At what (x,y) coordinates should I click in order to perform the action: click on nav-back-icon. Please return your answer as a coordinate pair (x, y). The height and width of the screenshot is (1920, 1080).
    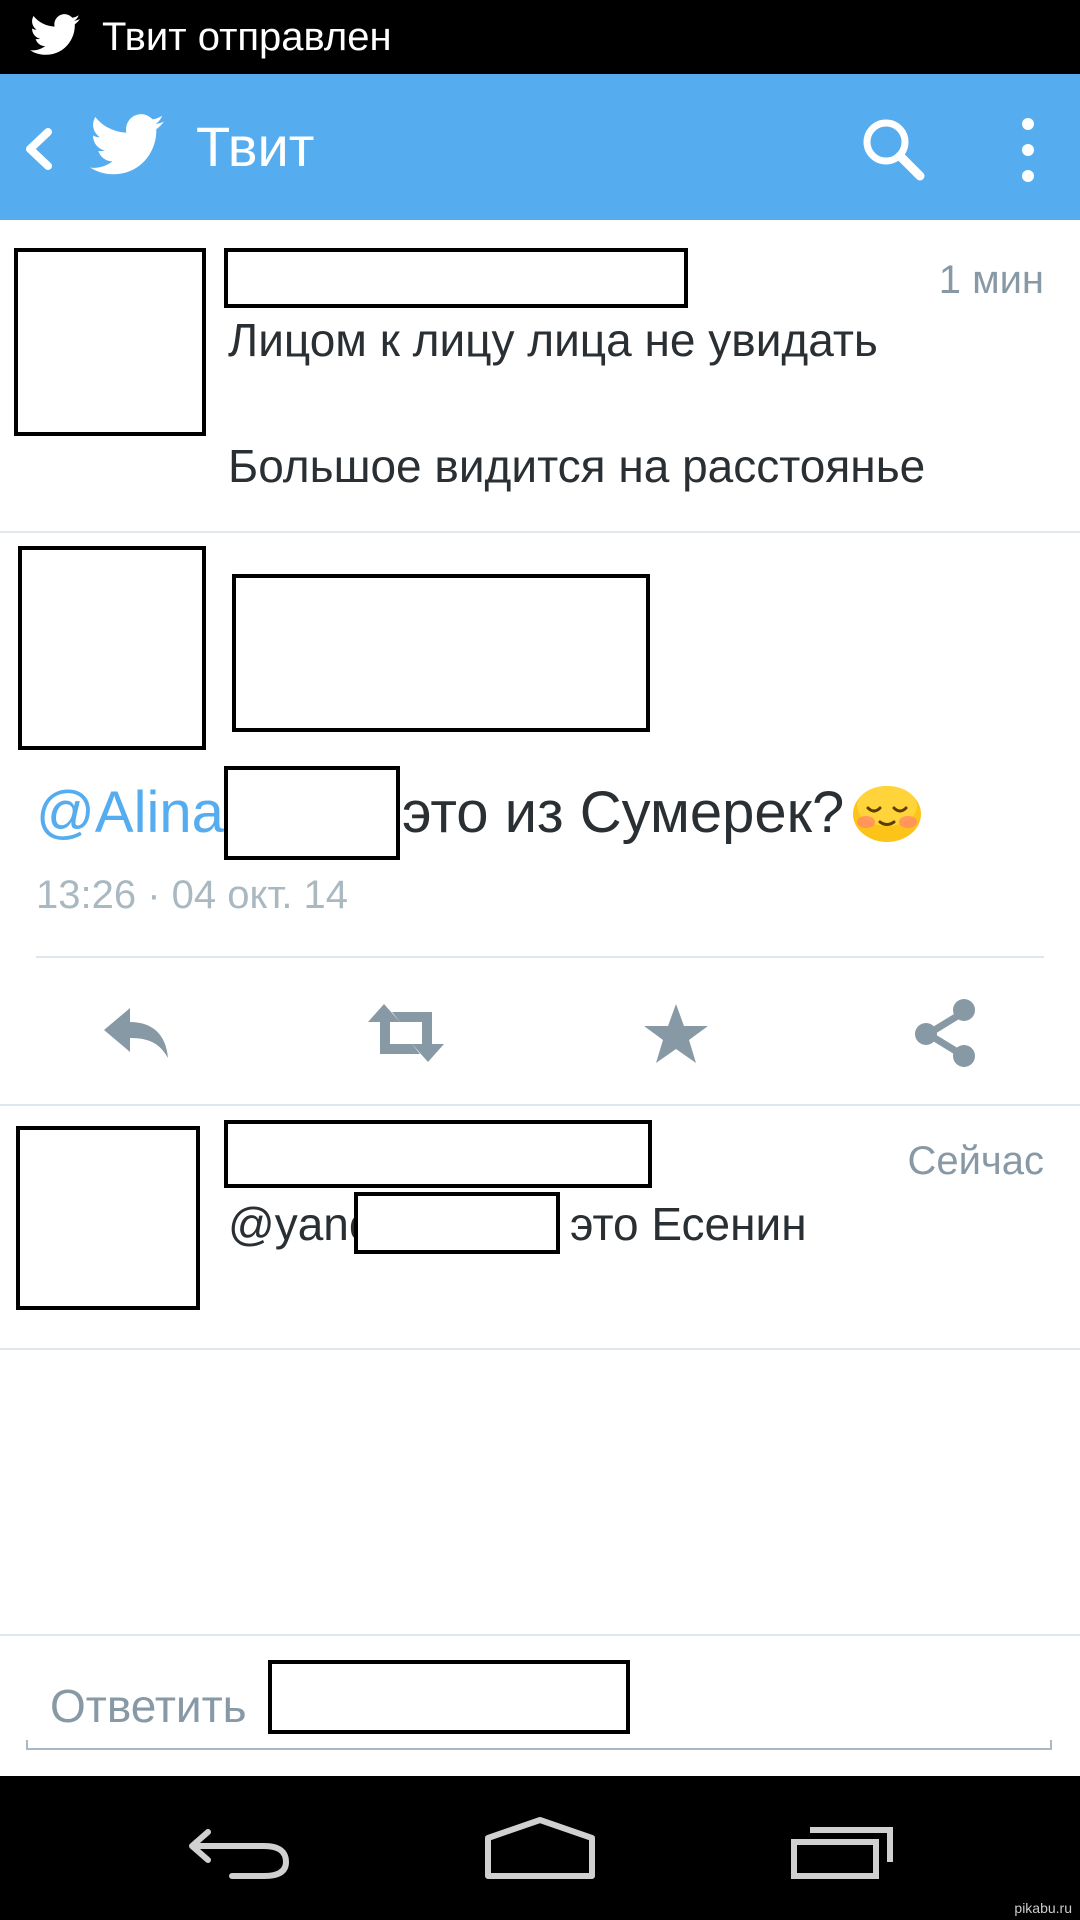
    Looking at the image, I should click on (239, 1852).